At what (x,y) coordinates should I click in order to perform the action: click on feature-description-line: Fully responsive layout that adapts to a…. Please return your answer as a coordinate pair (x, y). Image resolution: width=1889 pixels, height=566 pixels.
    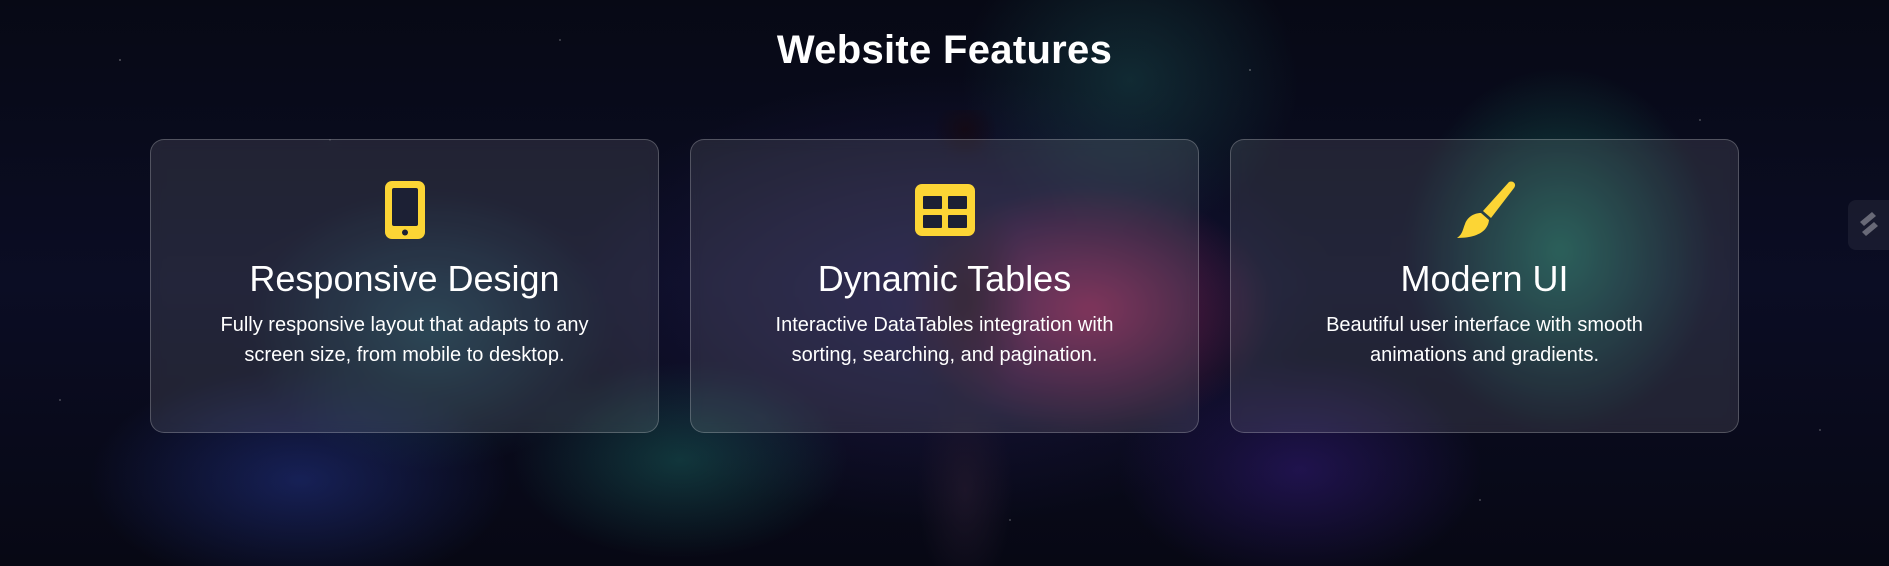
    Looking at the image, I should click on (404, 325).